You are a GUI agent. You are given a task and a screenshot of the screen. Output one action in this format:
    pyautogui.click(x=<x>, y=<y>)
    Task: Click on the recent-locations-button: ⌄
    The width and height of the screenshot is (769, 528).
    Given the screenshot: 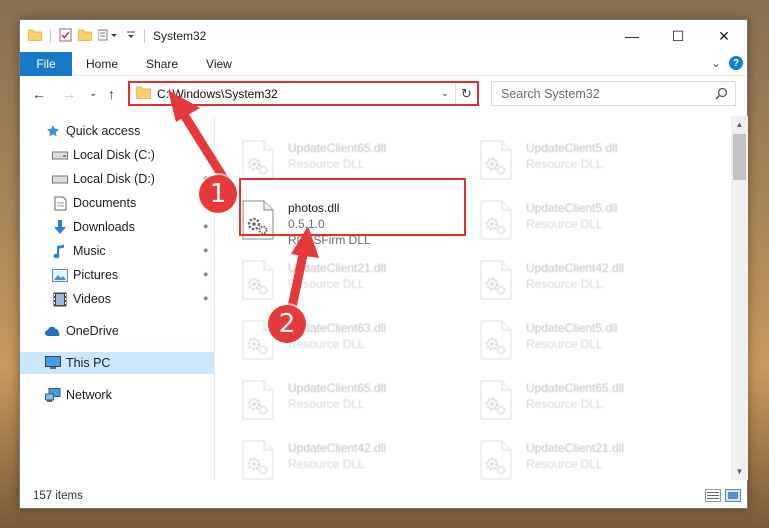 What is the action you would take?
    pyautogui.click(x=93, y=93)
    